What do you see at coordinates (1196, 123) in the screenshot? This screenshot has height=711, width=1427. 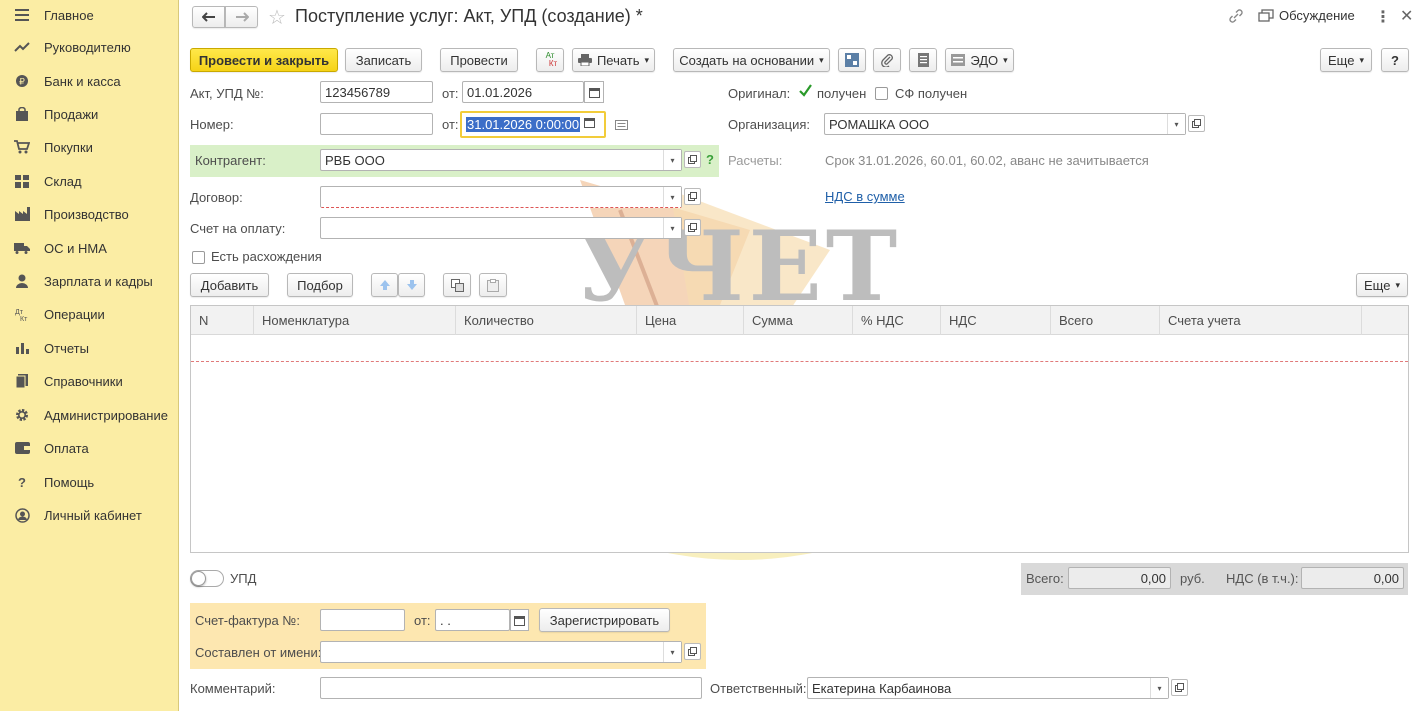 I see `organization-open-icon` at bounding box center [1196, 123].